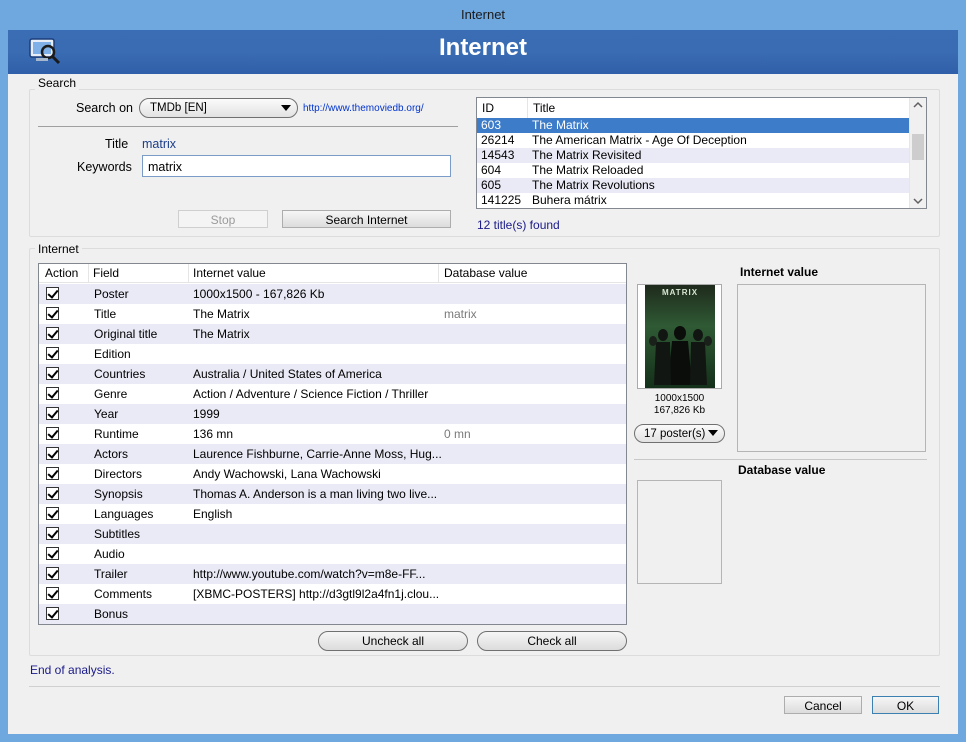 Image resolution: width=966 pixels, height=742 pixels. I want to click on field-name: Audio, so click(109, 554).